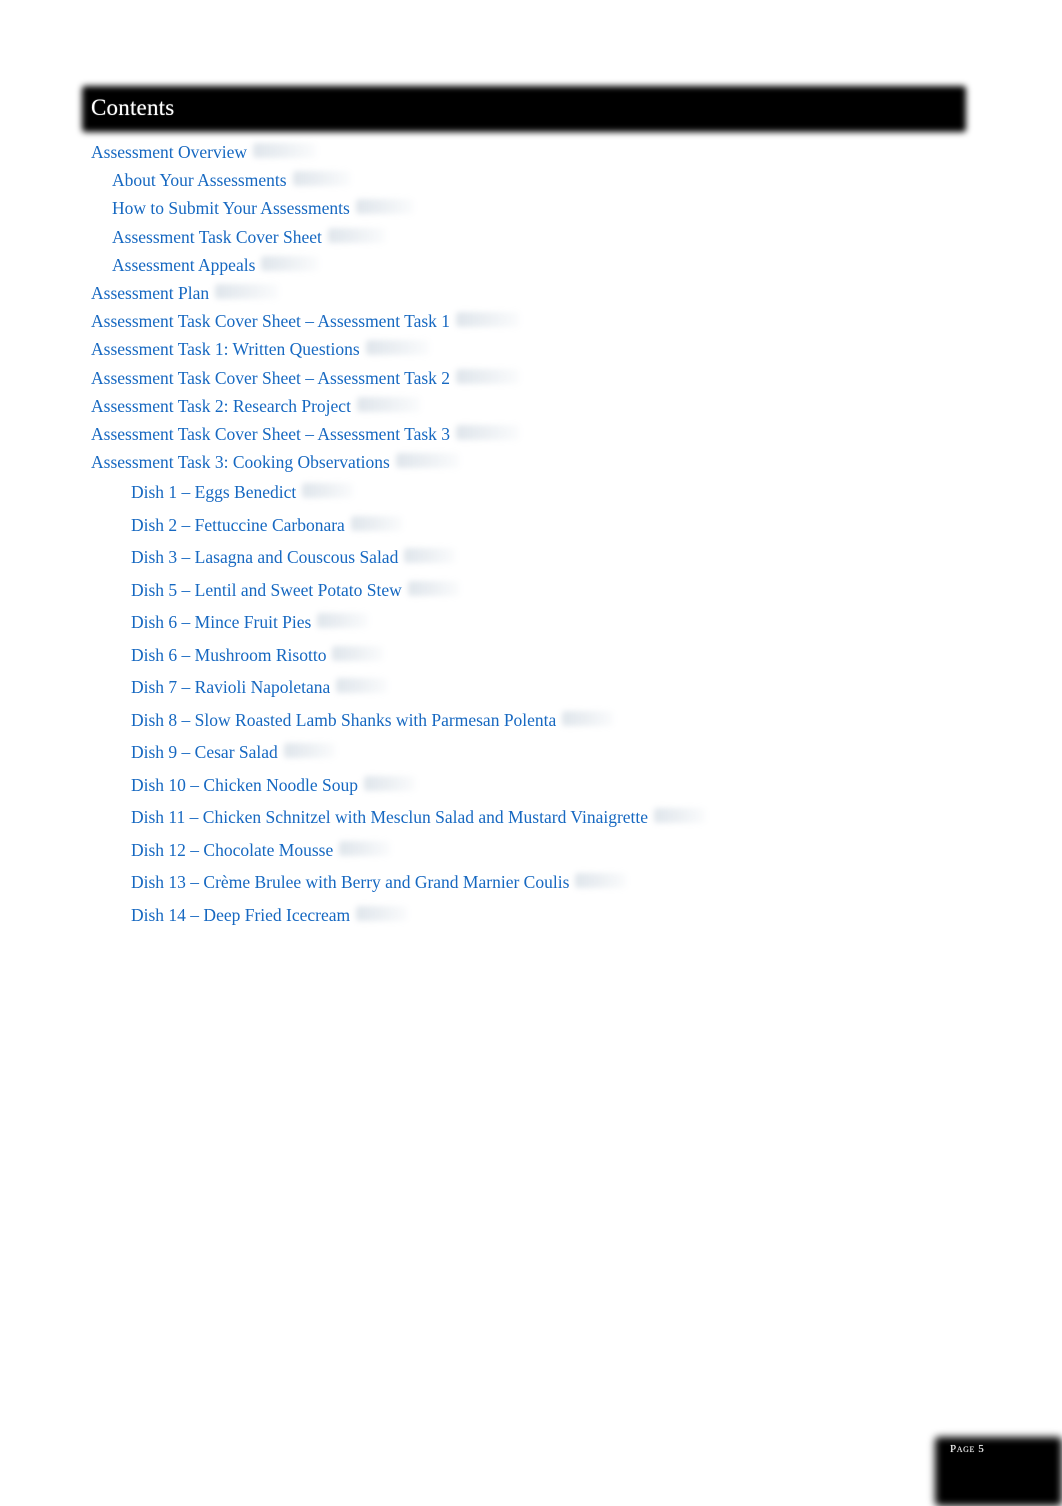 This screenshot has height=1506, width=1062. I want to click on toc-entry: About Your Assessments, so click(531, 180).